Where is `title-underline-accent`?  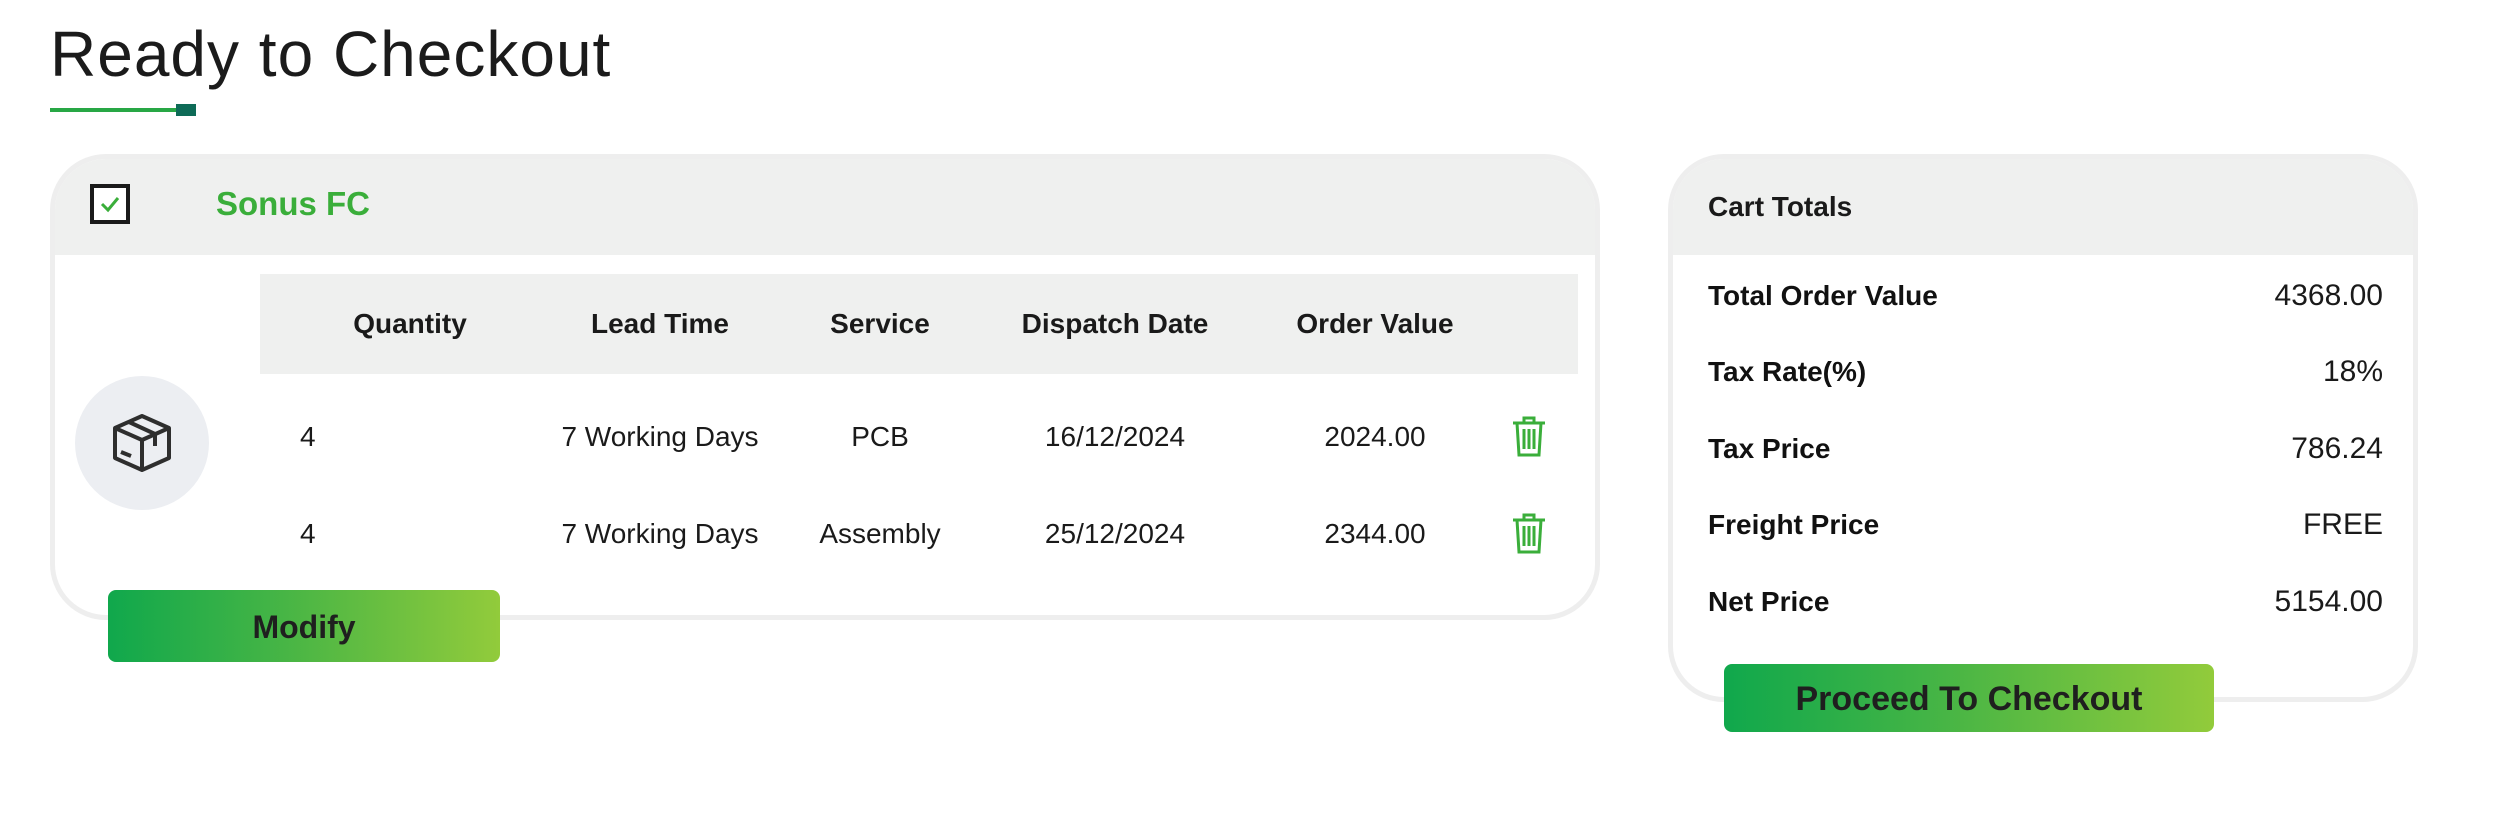
title-underline-accent is located at coordinates (186, 110).